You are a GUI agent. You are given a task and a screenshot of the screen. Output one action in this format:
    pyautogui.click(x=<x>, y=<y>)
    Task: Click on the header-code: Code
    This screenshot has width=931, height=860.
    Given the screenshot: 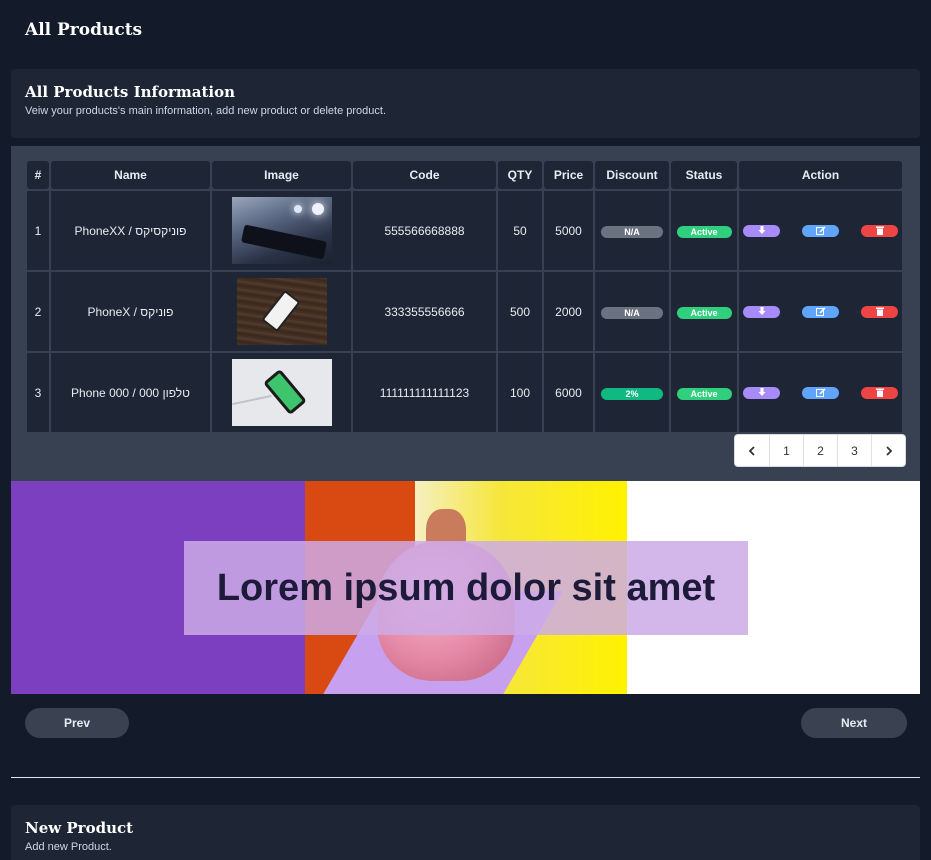 What is the action you would take?
    pyautogui.click(x=424, y=175)
    